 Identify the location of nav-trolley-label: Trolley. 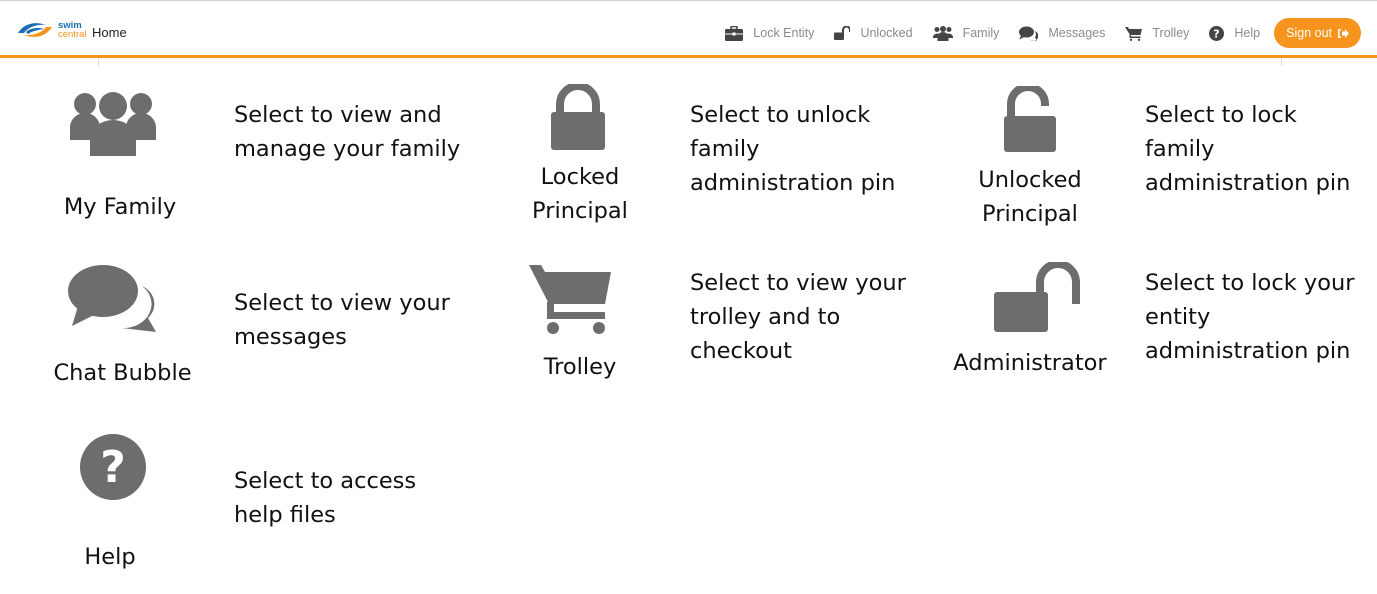
(1171, 33).